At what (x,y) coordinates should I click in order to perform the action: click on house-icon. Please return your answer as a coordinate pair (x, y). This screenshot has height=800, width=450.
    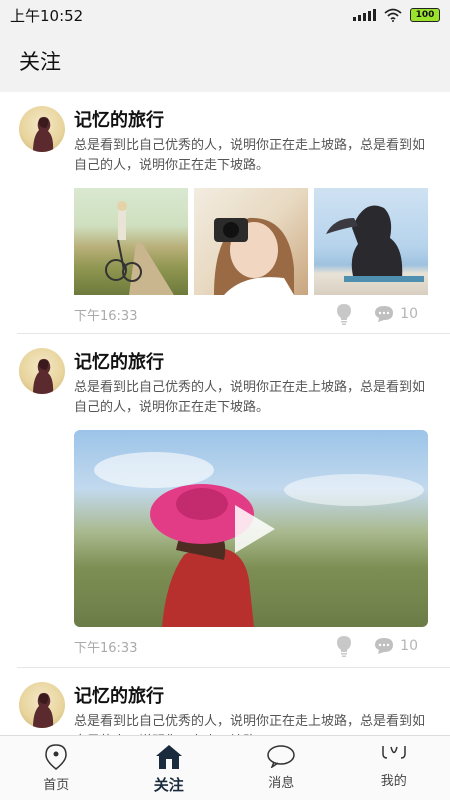
    Looking at the image, I should click on (168, 757).